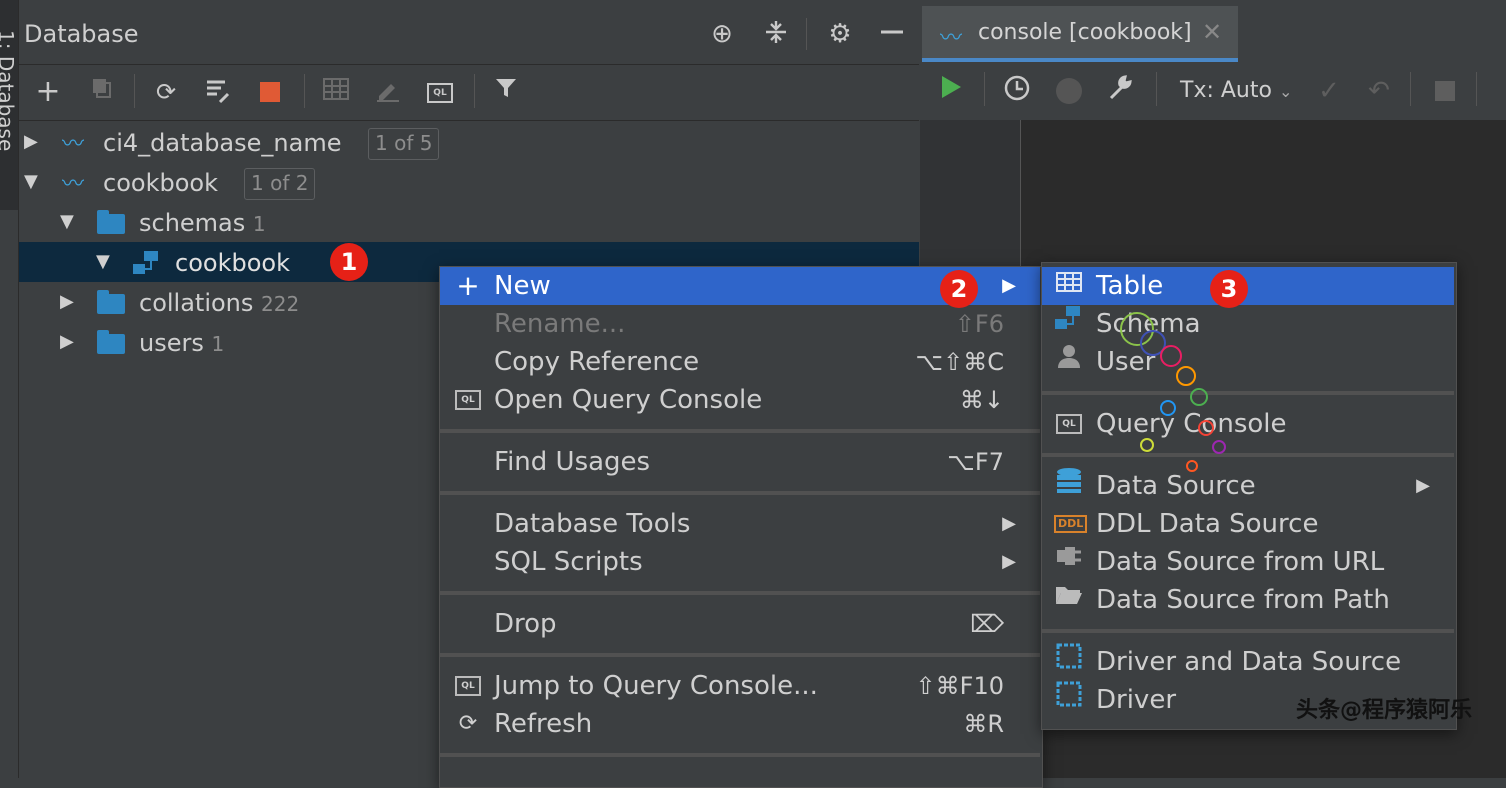 This screenshot has width=1506, height=788. Describe the element at coordinates (840, 34) in the screenshot. I see `gear-icon: ⚙` at that location.